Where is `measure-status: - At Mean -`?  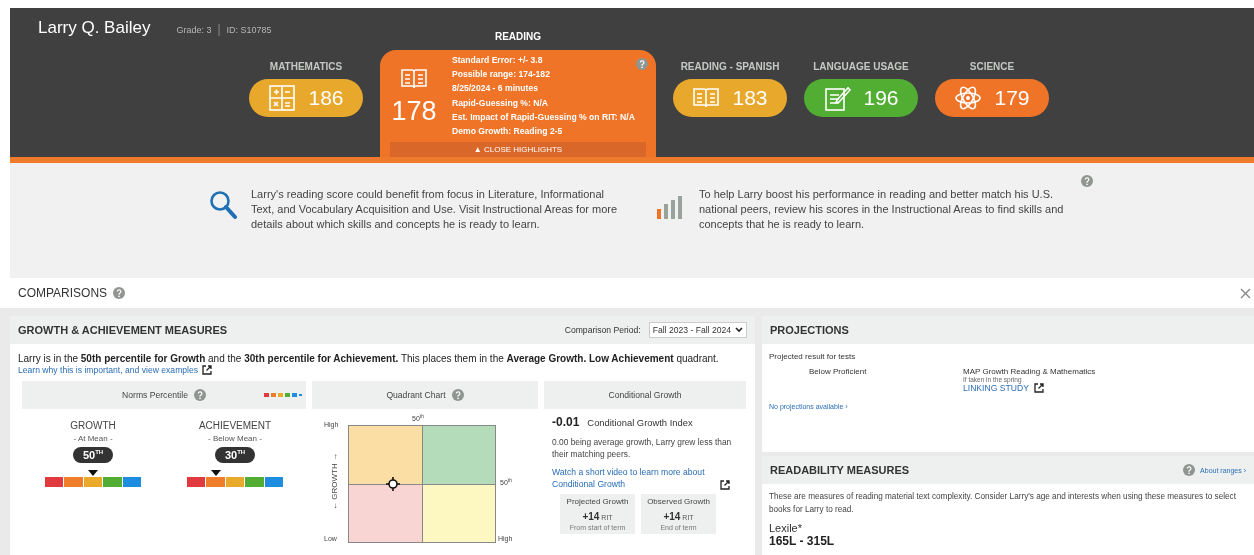
measure-status: - At Mean - is located at coordinates (93, 439).